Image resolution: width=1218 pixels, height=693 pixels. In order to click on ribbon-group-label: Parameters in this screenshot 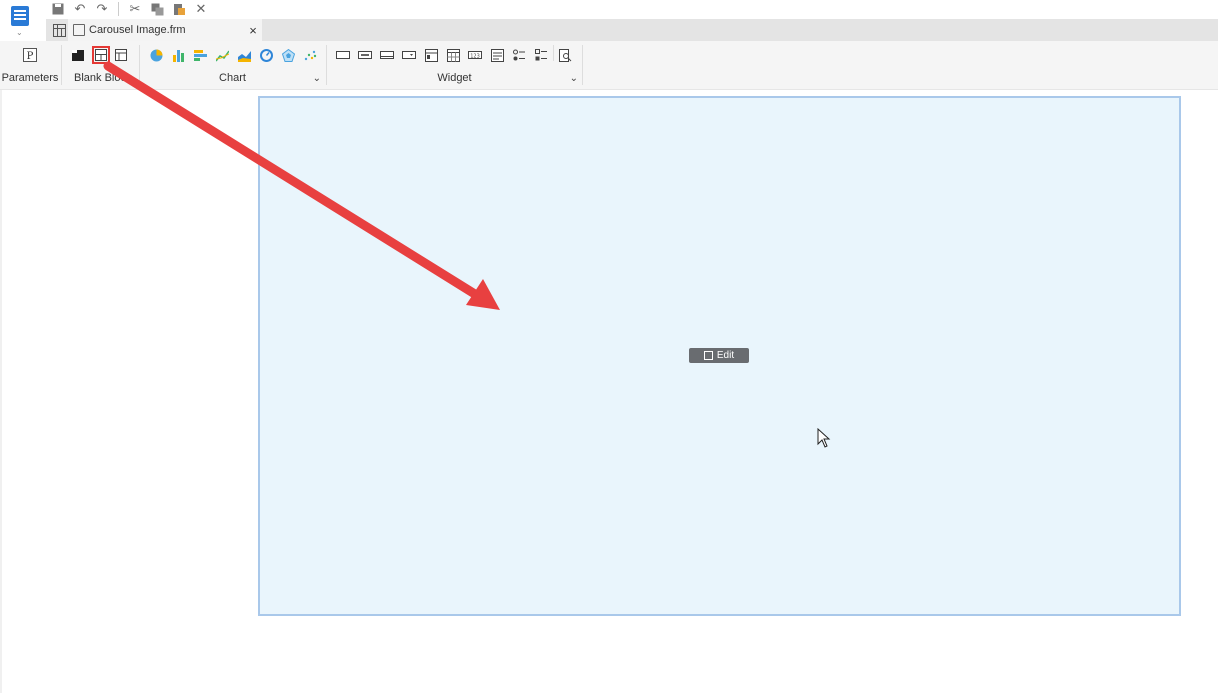, I will do `click(30, 78)`.